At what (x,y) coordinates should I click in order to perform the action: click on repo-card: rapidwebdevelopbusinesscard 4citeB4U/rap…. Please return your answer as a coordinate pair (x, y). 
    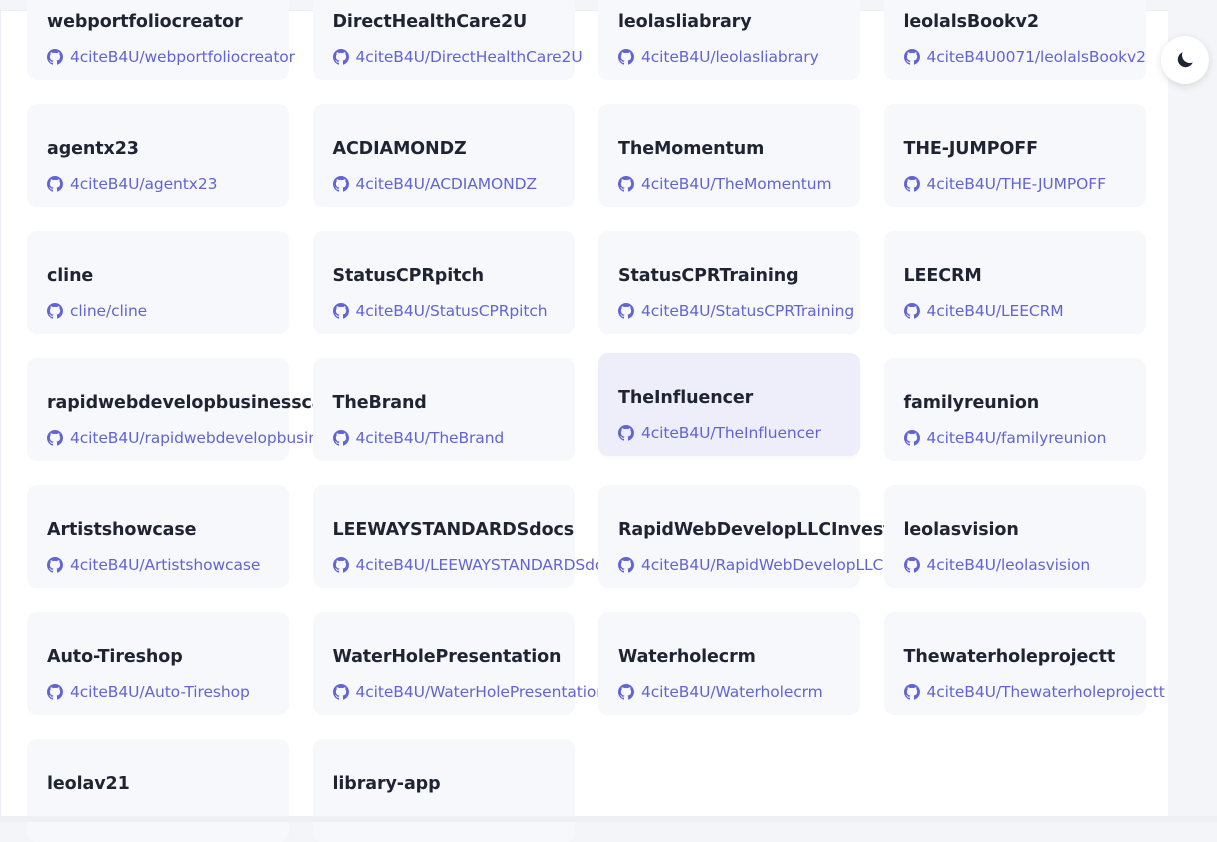
    Looking at the image, I should click on (202, 409).